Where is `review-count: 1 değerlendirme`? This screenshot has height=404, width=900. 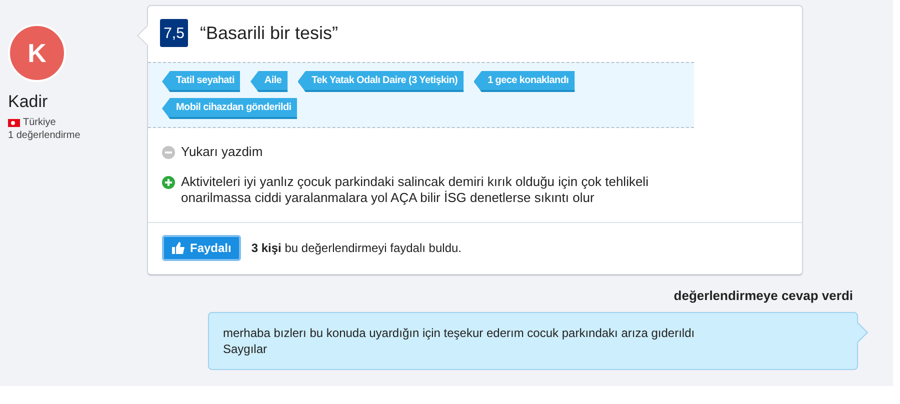 review-count: 1 değerlendirme is located at coordinates (44, 135).